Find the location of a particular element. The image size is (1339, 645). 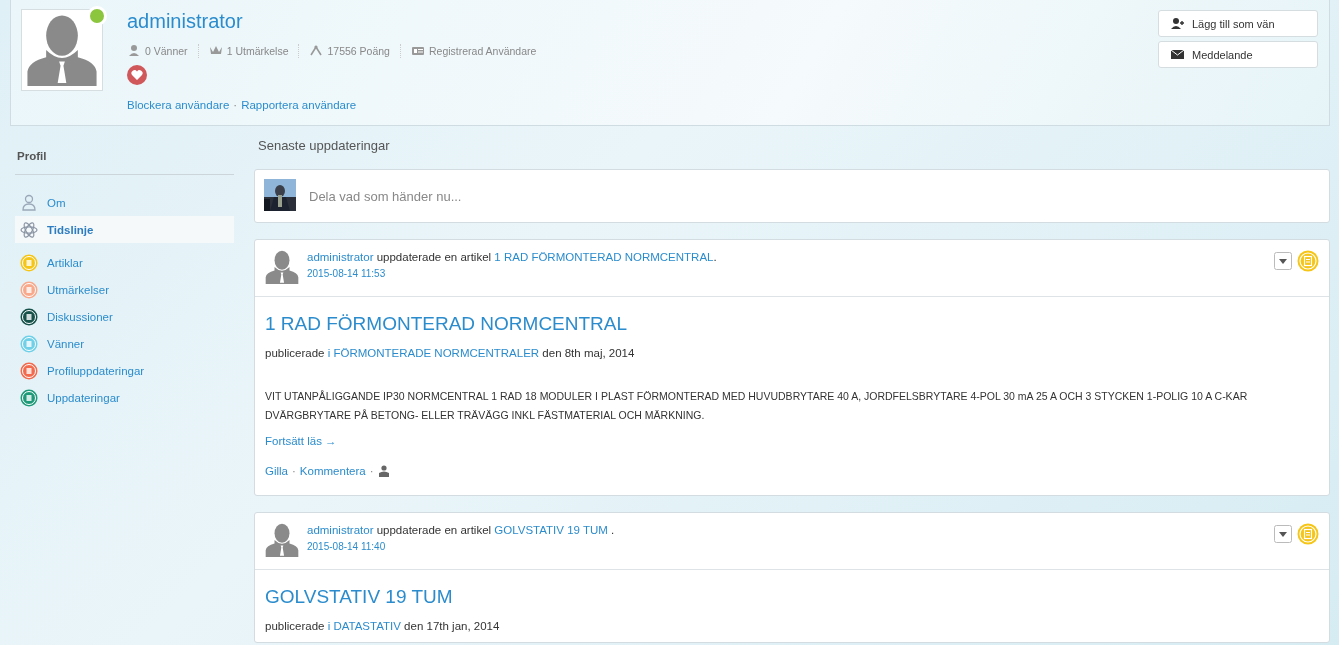

atom-icon is located at coordinates (29, 229).